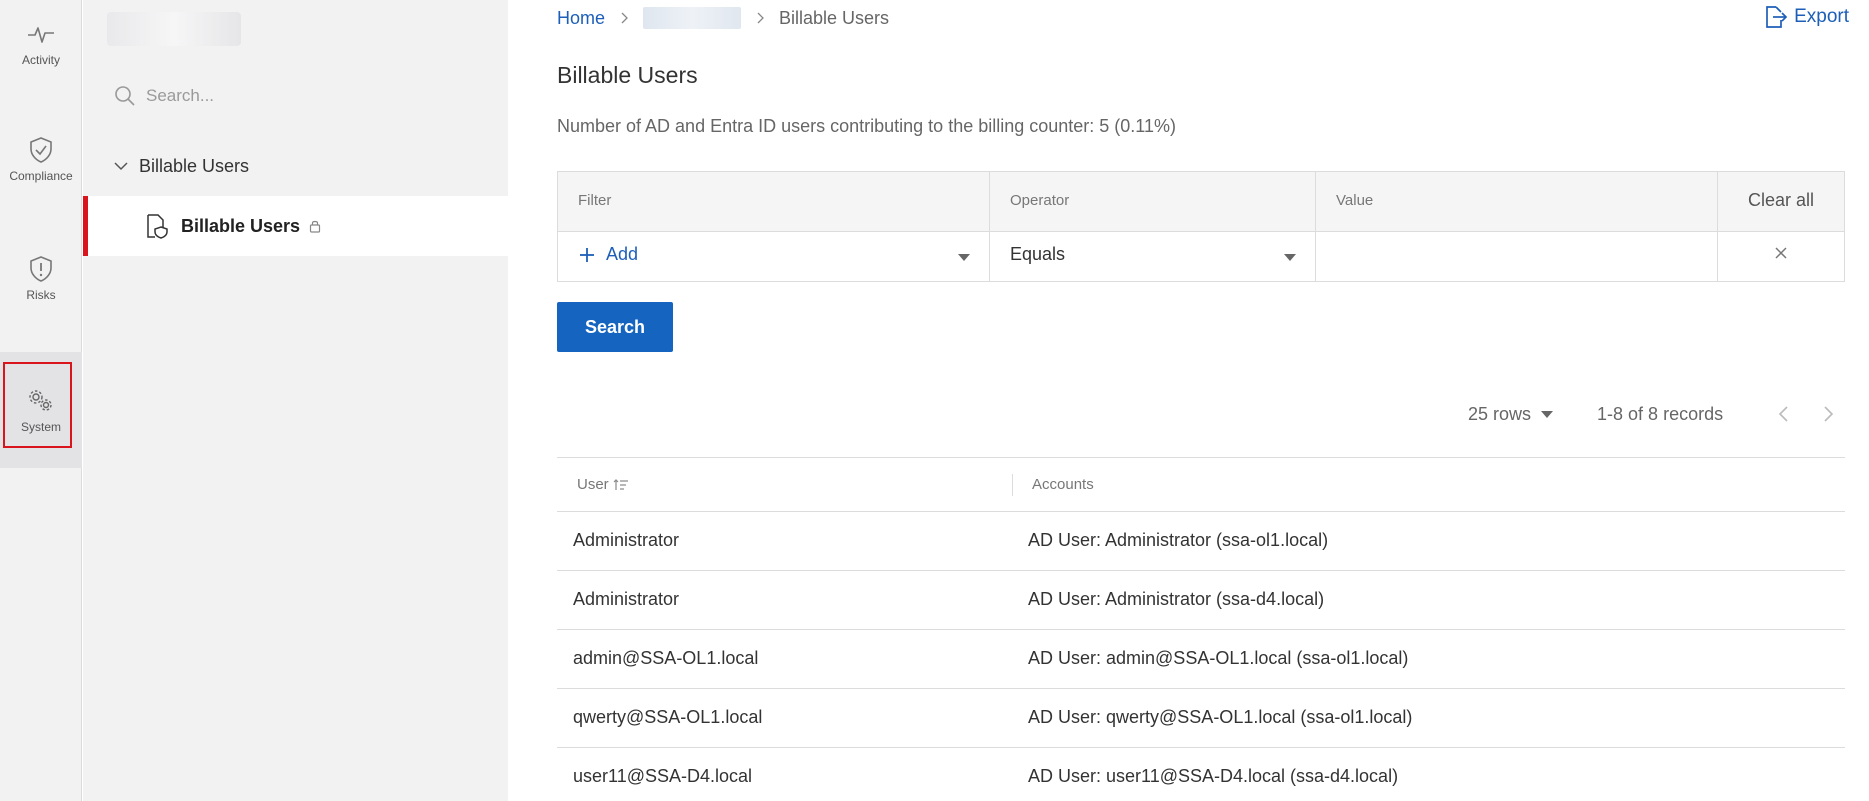  What do you see at coordinates (622, 254) in the screenshot?
I see `add-filter-label: Add` at bounding box center [622, 254].